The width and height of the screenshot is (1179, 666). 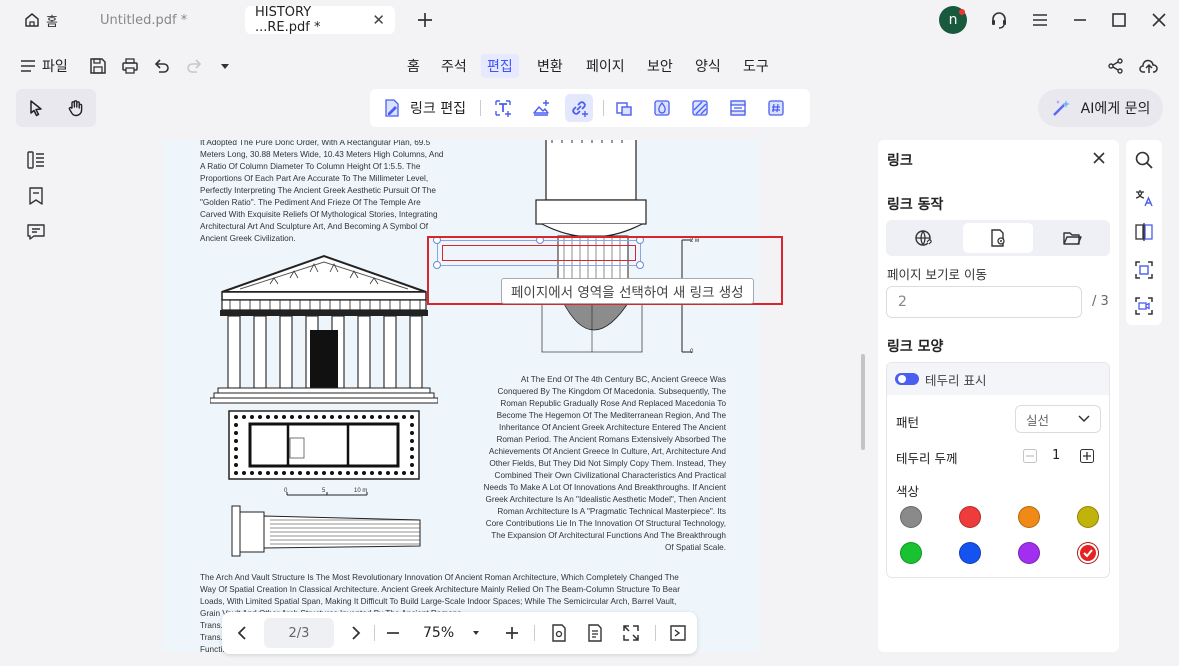 I want to click on add-text-button, so click(x=503, y=108).